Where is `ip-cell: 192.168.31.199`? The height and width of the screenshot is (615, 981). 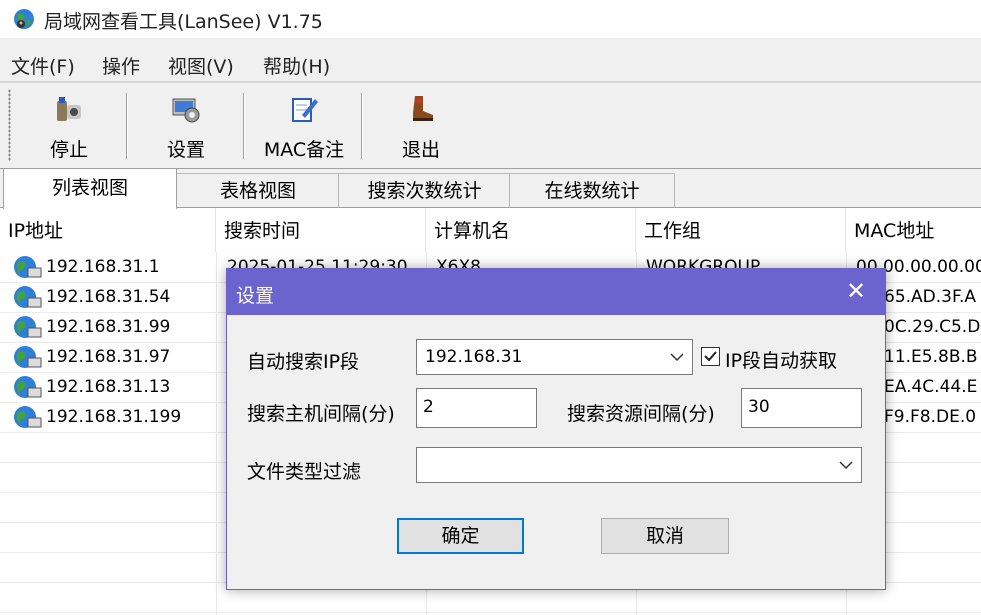
ip-cell: 192.168.31.199 is located at coordinates (114, 417).